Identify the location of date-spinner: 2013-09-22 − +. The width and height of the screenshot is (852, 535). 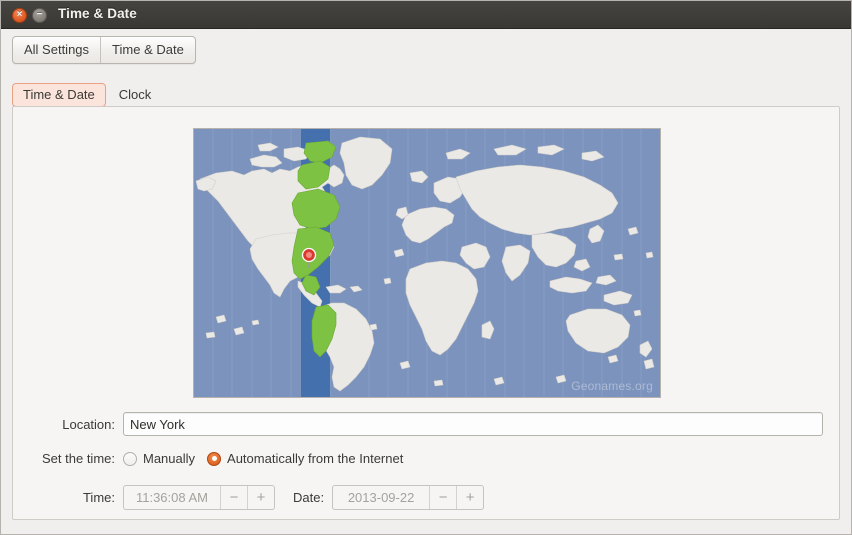
(408, 497).